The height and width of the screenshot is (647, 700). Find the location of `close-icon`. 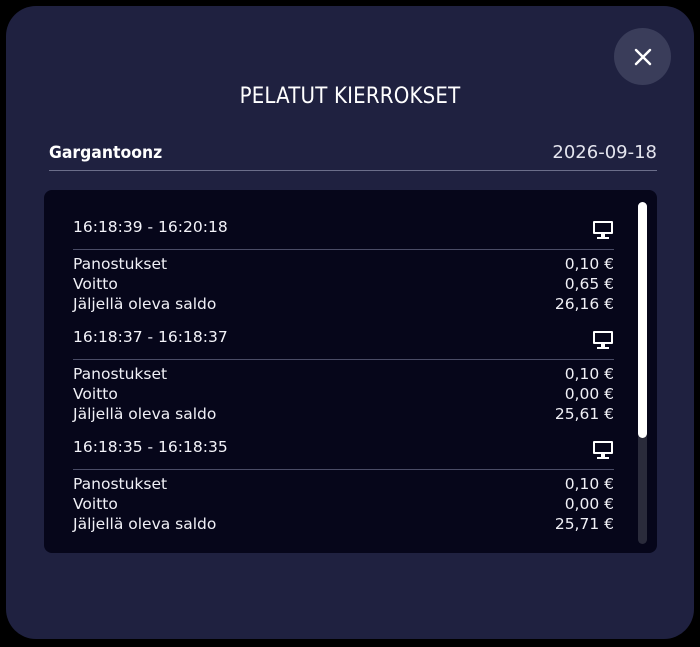

close-icon is located at coordinates (642, 56).